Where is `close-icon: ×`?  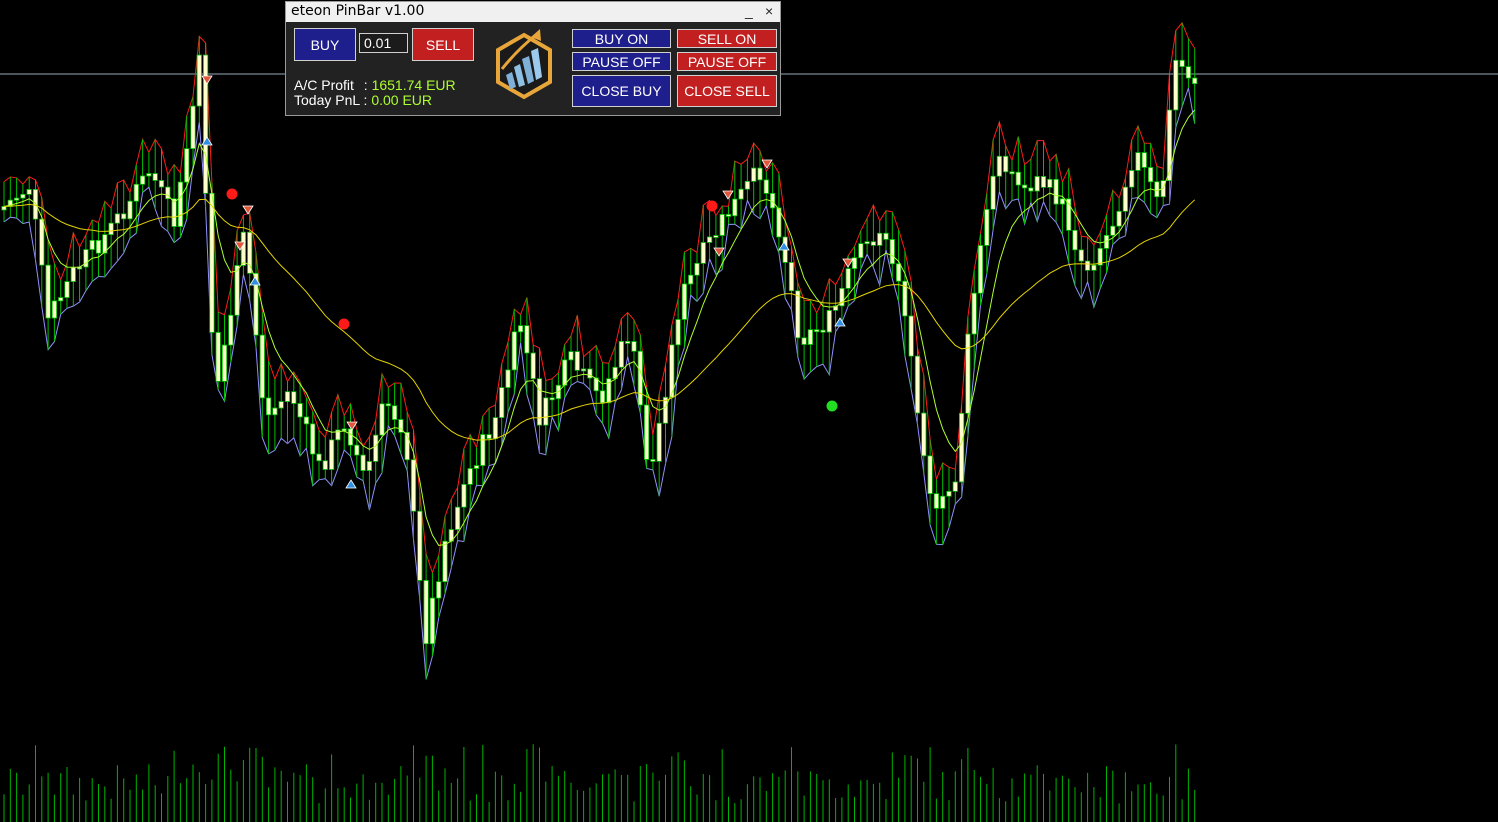
close-icon: × is located at coordinates (769, 11).